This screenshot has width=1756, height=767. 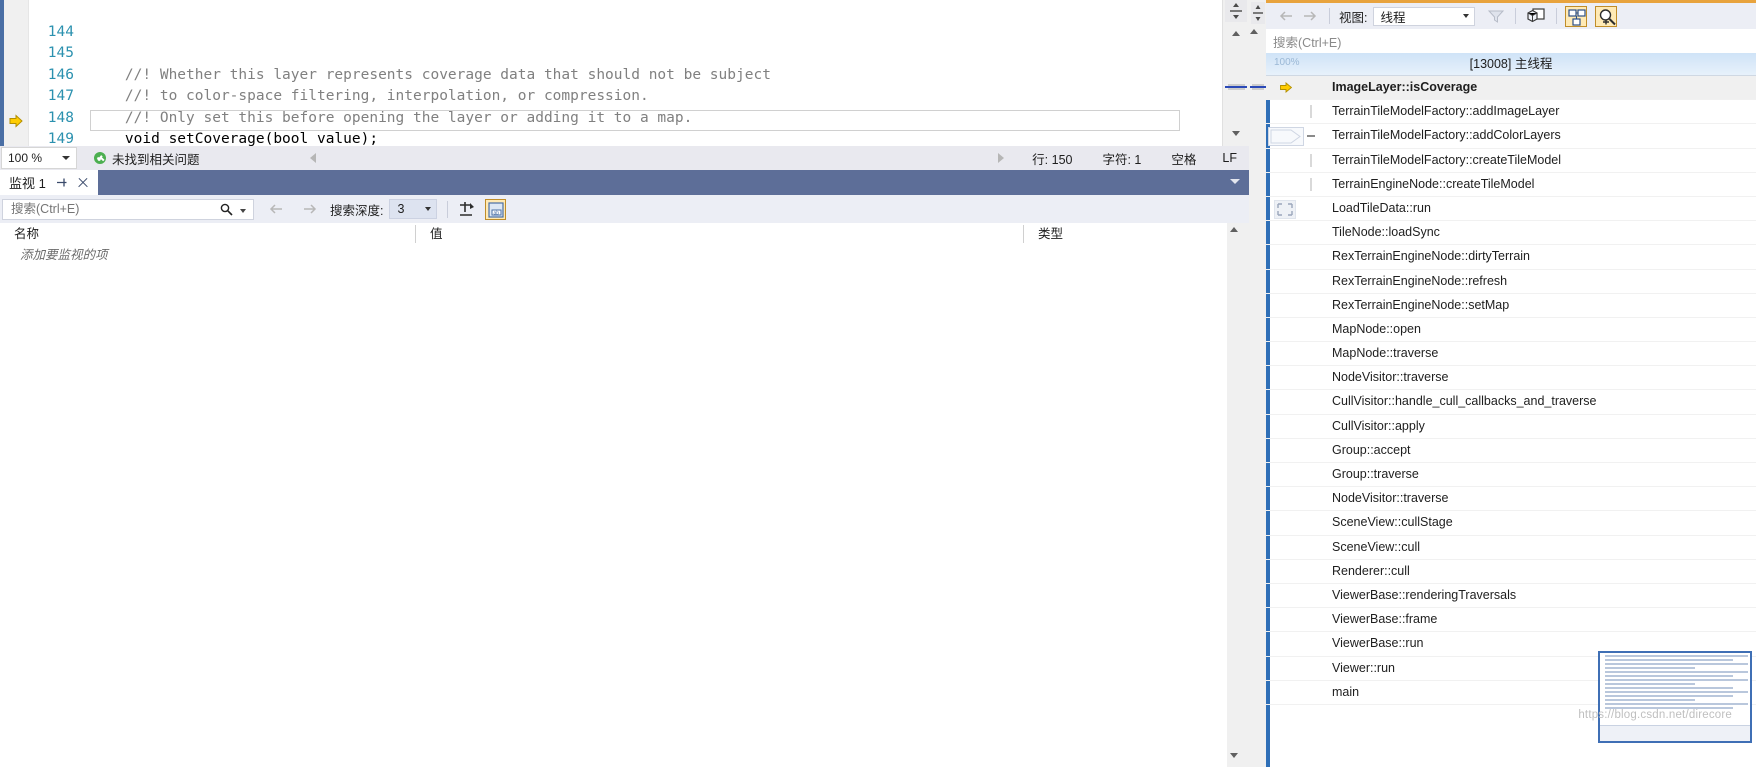 What do you see at coordinates (496, 209) in the screenshot?
I see `show-raw-structure-button: ab` at bounding box center [496, 209].